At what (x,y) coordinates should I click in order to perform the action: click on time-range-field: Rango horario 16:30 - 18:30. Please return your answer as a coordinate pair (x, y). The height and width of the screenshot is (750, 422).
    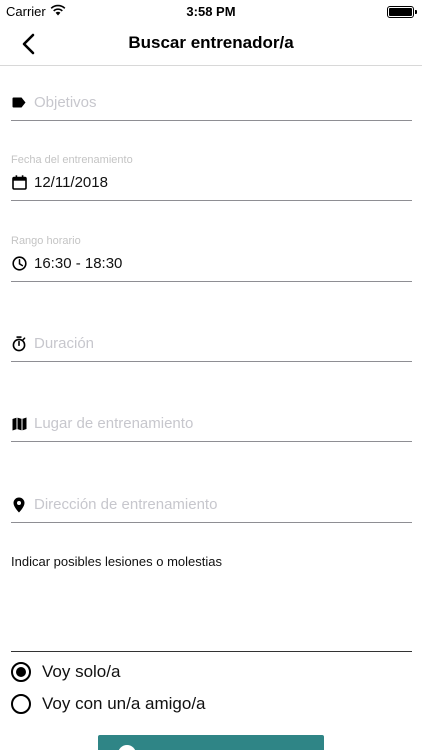
    Looking at the image, I should click on (211, 257).